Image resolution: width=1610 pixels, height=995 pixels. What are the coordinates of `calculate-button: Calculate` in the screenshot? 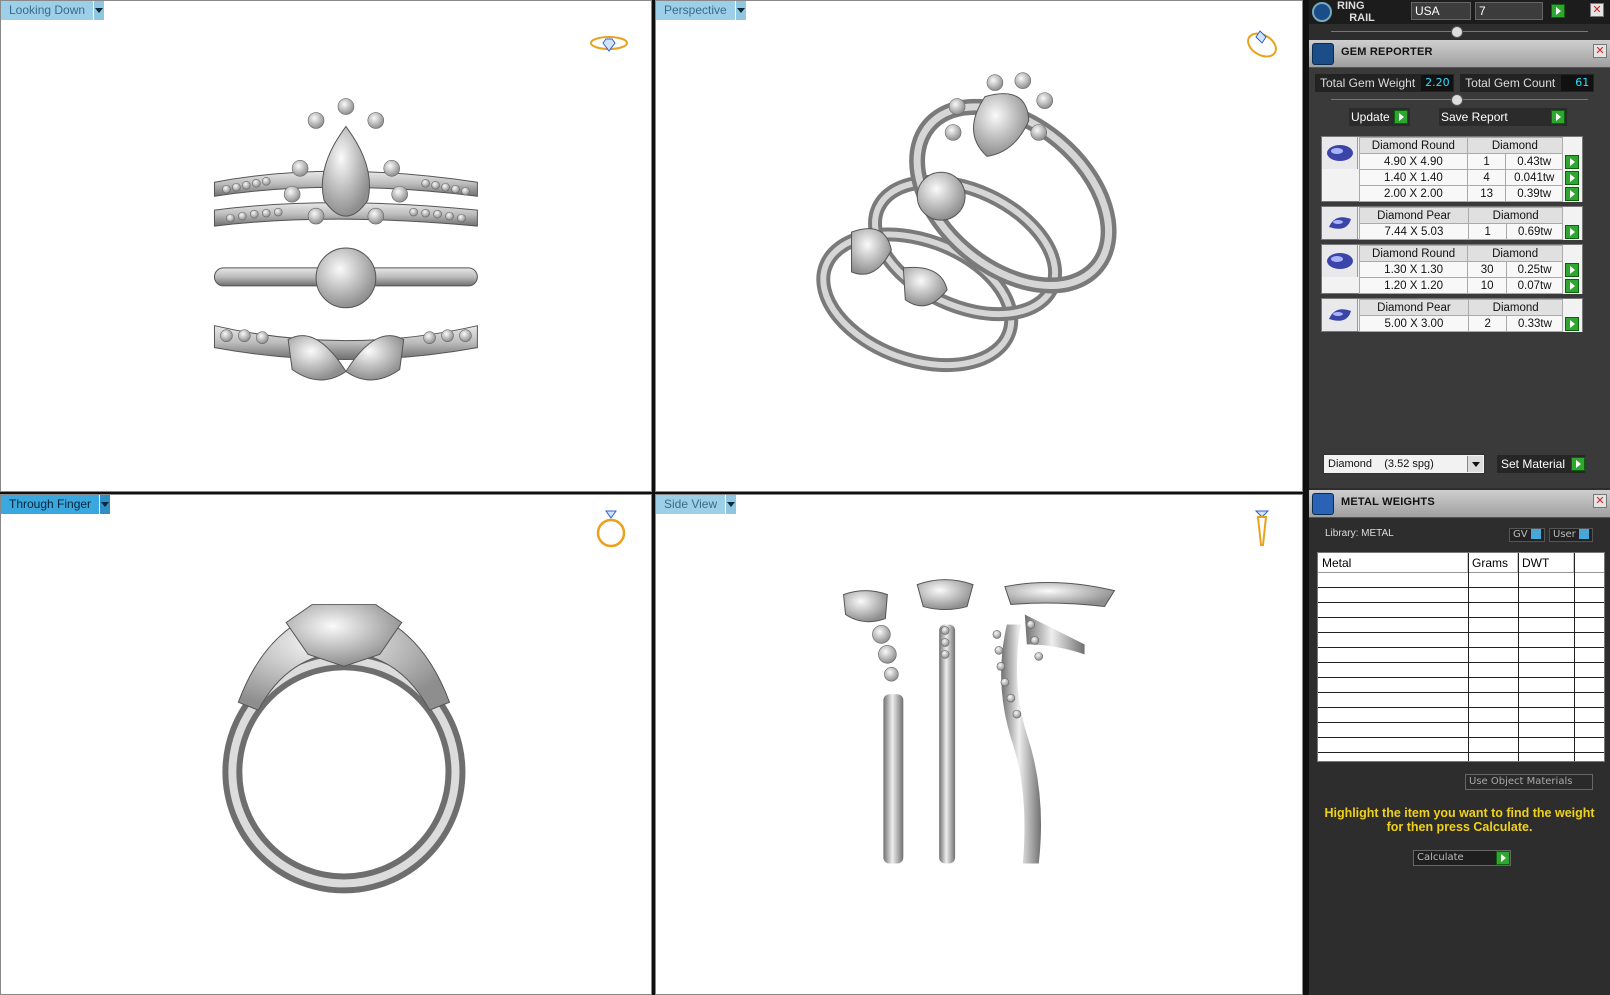 It's located at (1462, 858).